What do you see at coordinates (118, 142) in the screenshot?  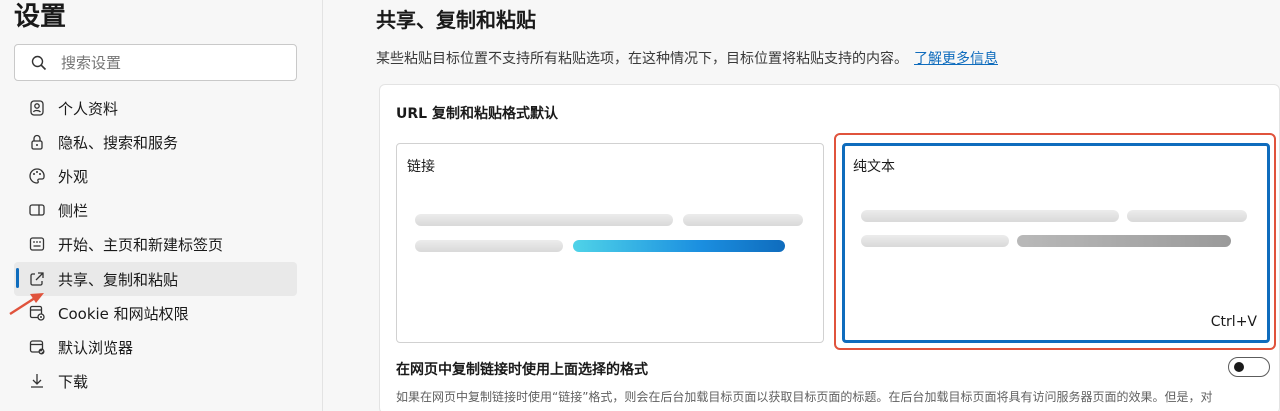 I see `sidebar-item-label: 隐私、搜索和服务` at bounding box center [118, 142].